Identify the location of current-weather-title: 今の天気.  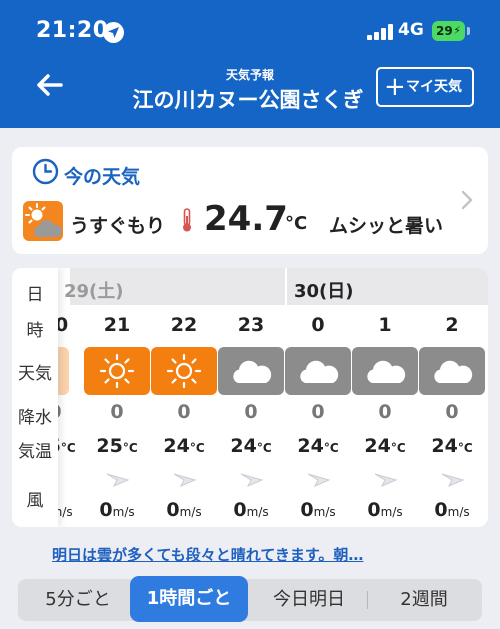
(102, 177).